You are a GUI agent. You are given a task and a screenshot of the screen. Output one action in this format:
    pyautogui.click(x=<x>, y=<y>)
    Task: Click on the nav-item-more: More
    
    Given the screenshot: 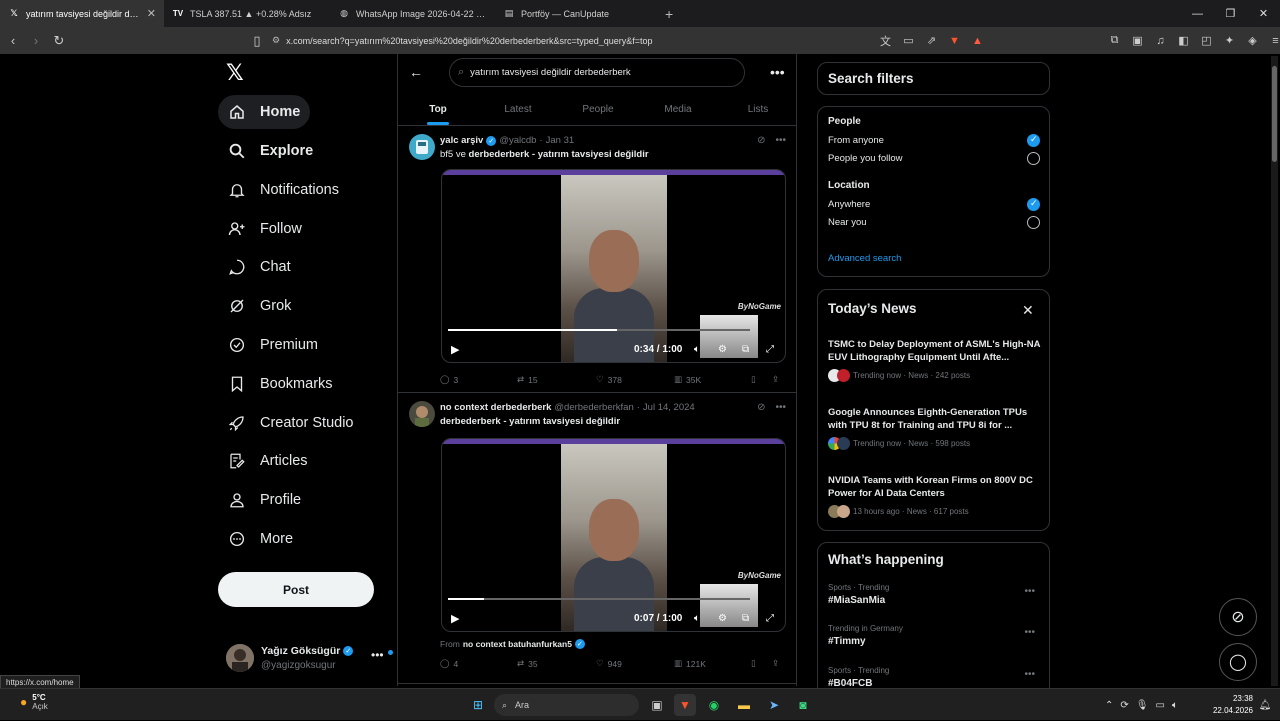 What is the action you would take?
    pyautogui.click(x=260, y=539)
    